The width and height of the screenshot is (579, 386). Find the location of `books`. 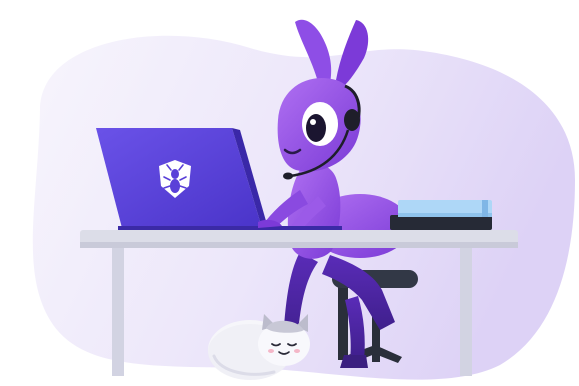

books is located at coordinates (441, 215).